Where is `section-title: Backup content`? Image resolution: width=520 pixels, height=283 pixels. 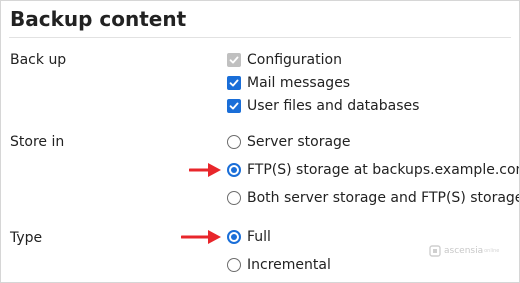
section-title: Backup content is located at coordinates (98, 19).